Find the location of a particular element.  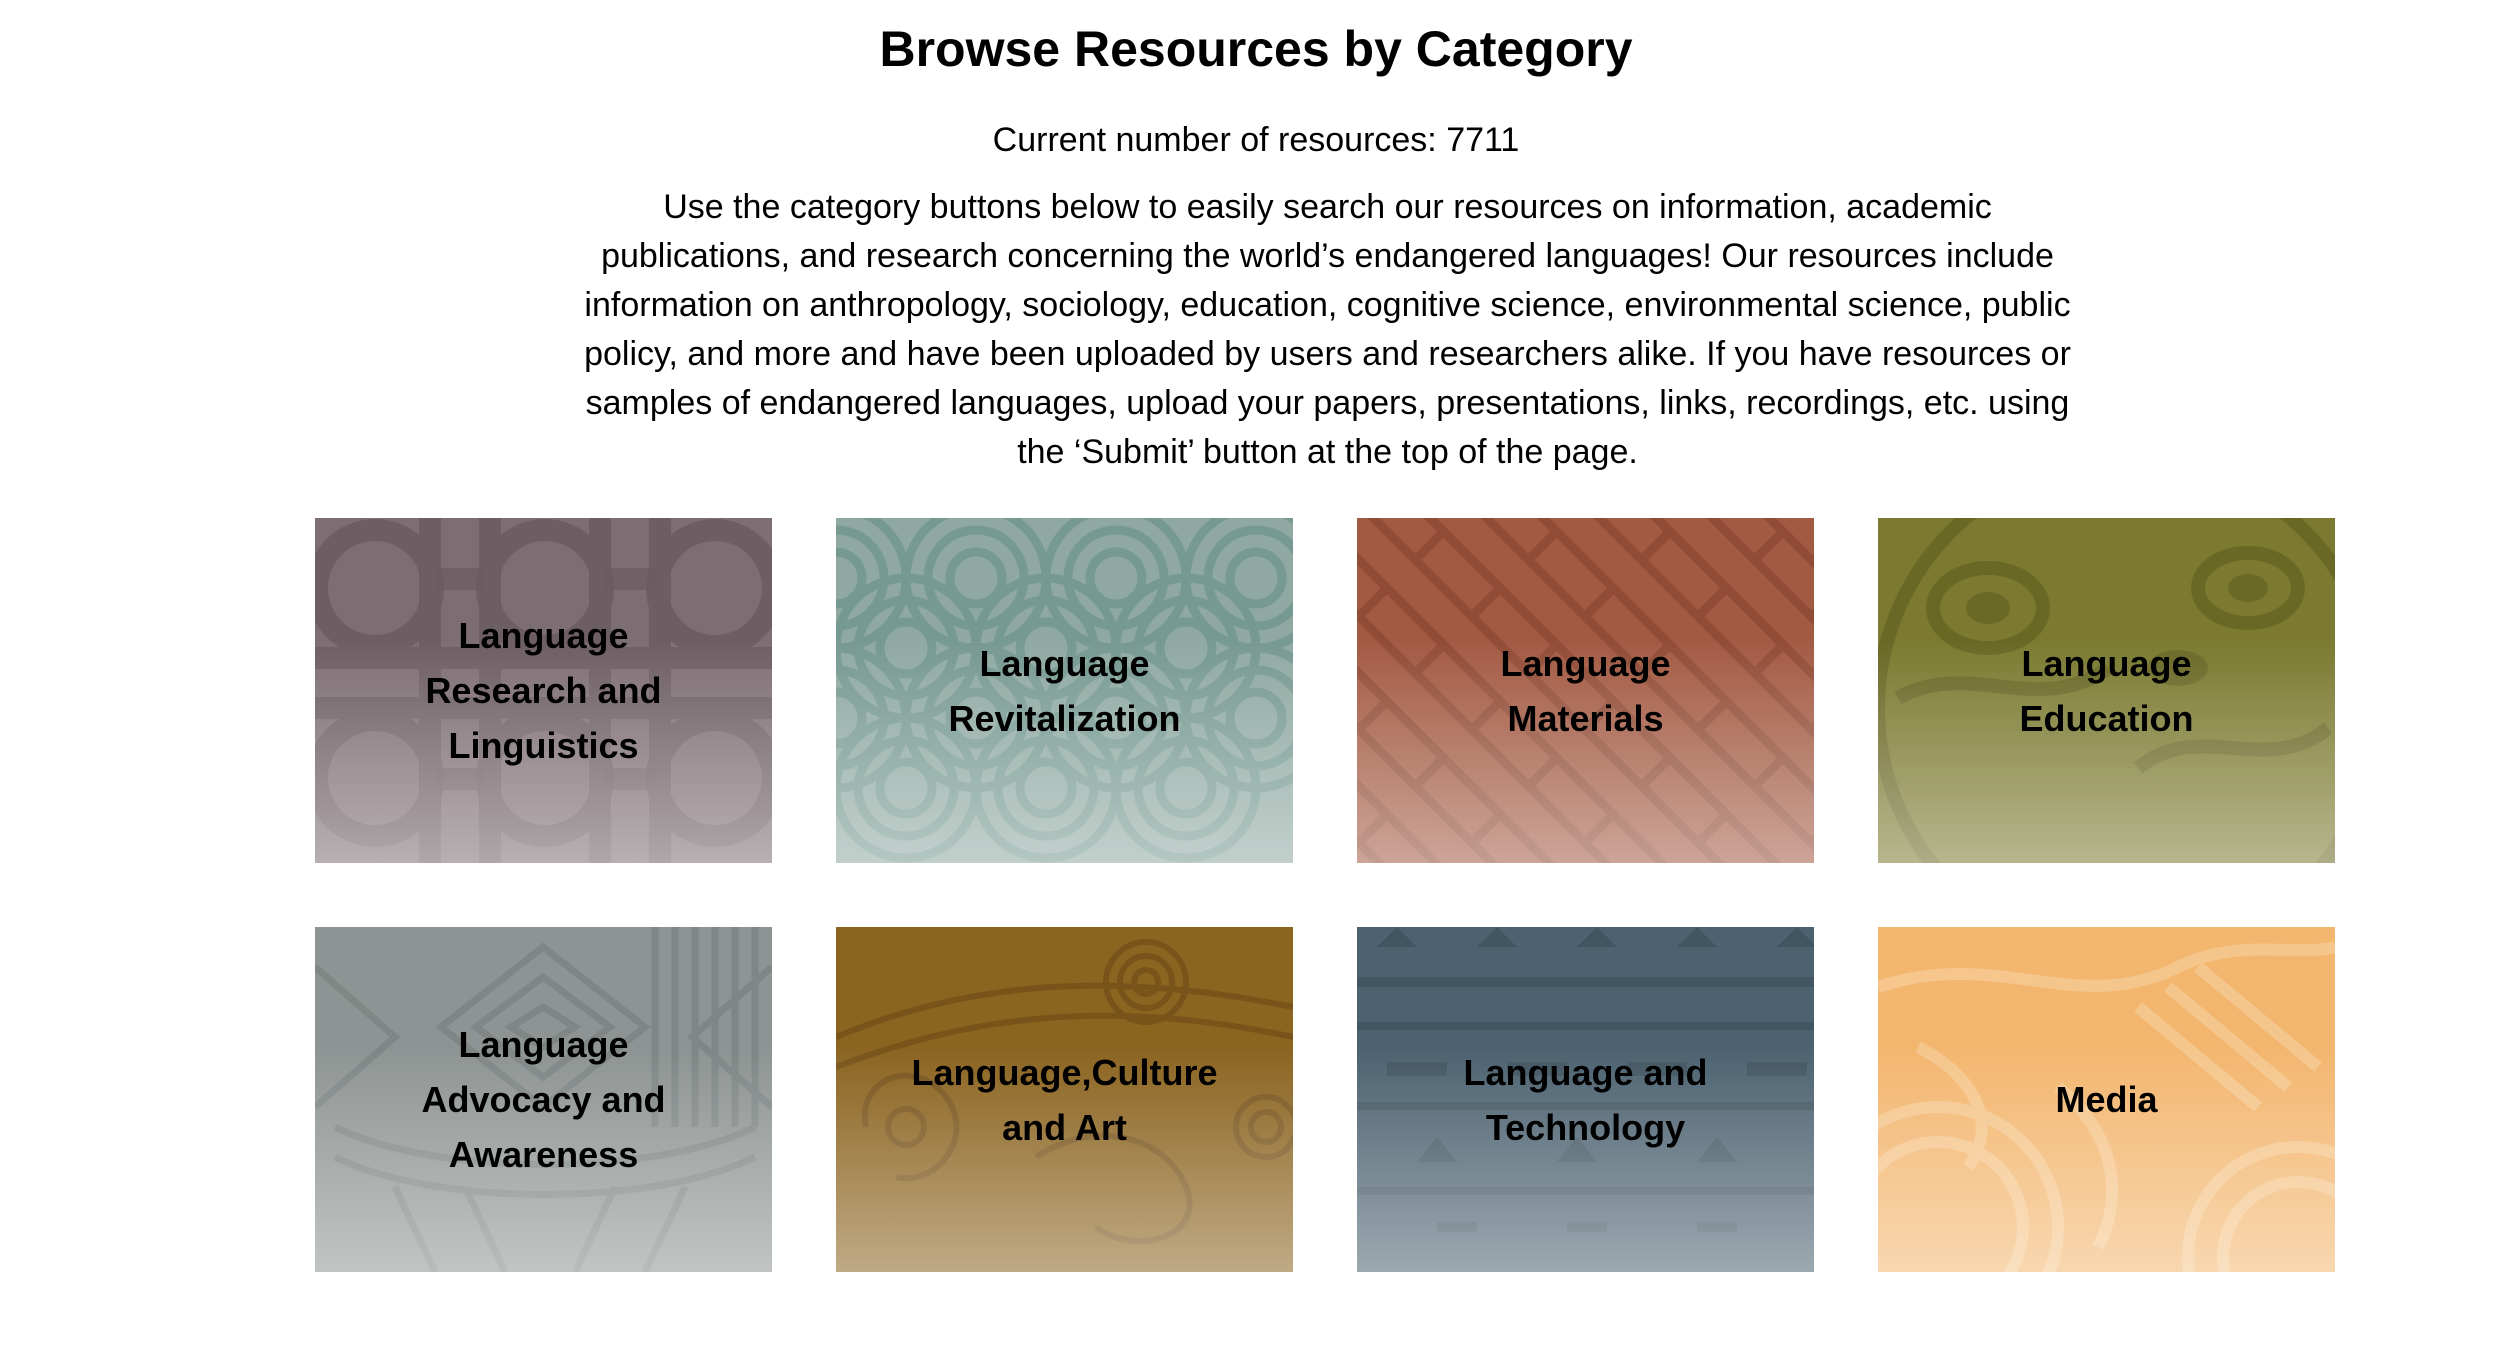

category-label: Language,Culture and Art is located at coordinates (1064, 1099).